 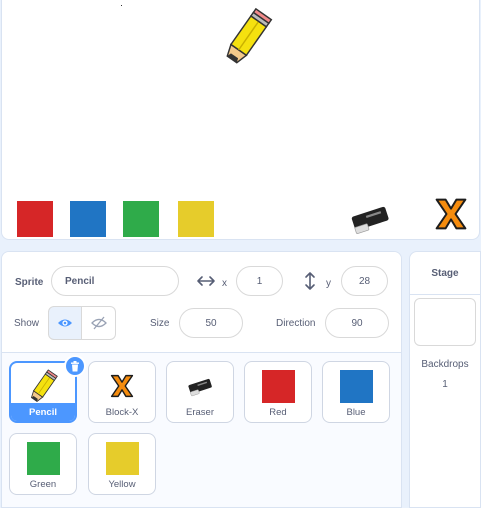 What do you see at coordinates (122, 484) in the screenshot?
I see `sprite-tile-label: Yellow` at bounding box center [122, 484].